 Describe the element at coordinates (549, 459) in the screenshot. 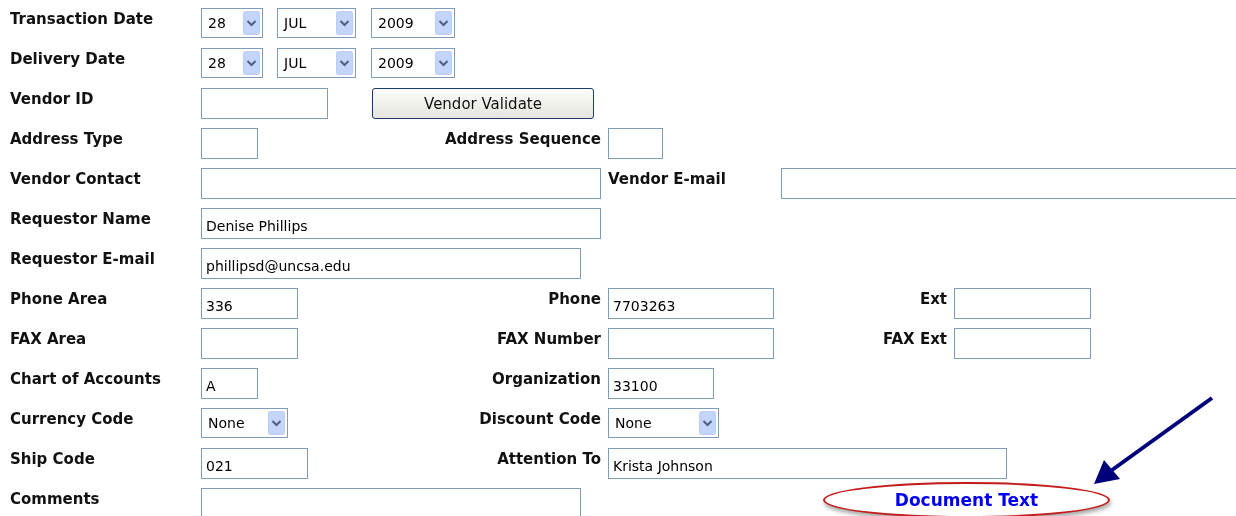

I see `field-label: Attention To` at that location.